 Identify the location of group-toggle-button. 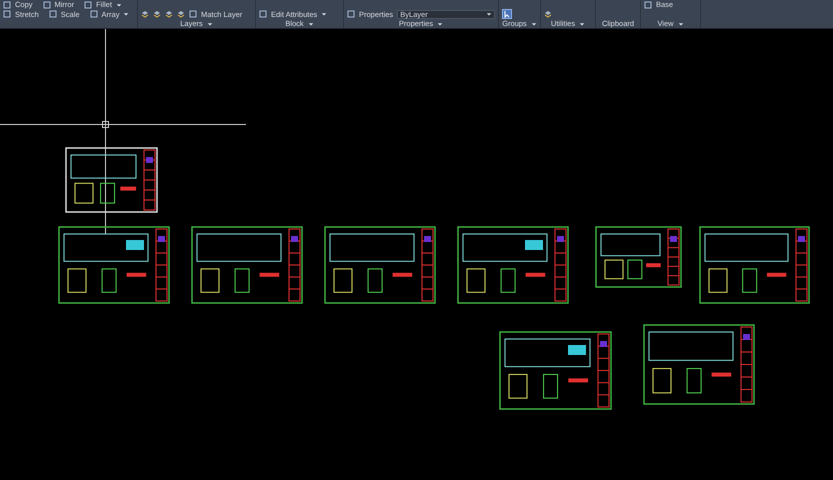
(507, 14).